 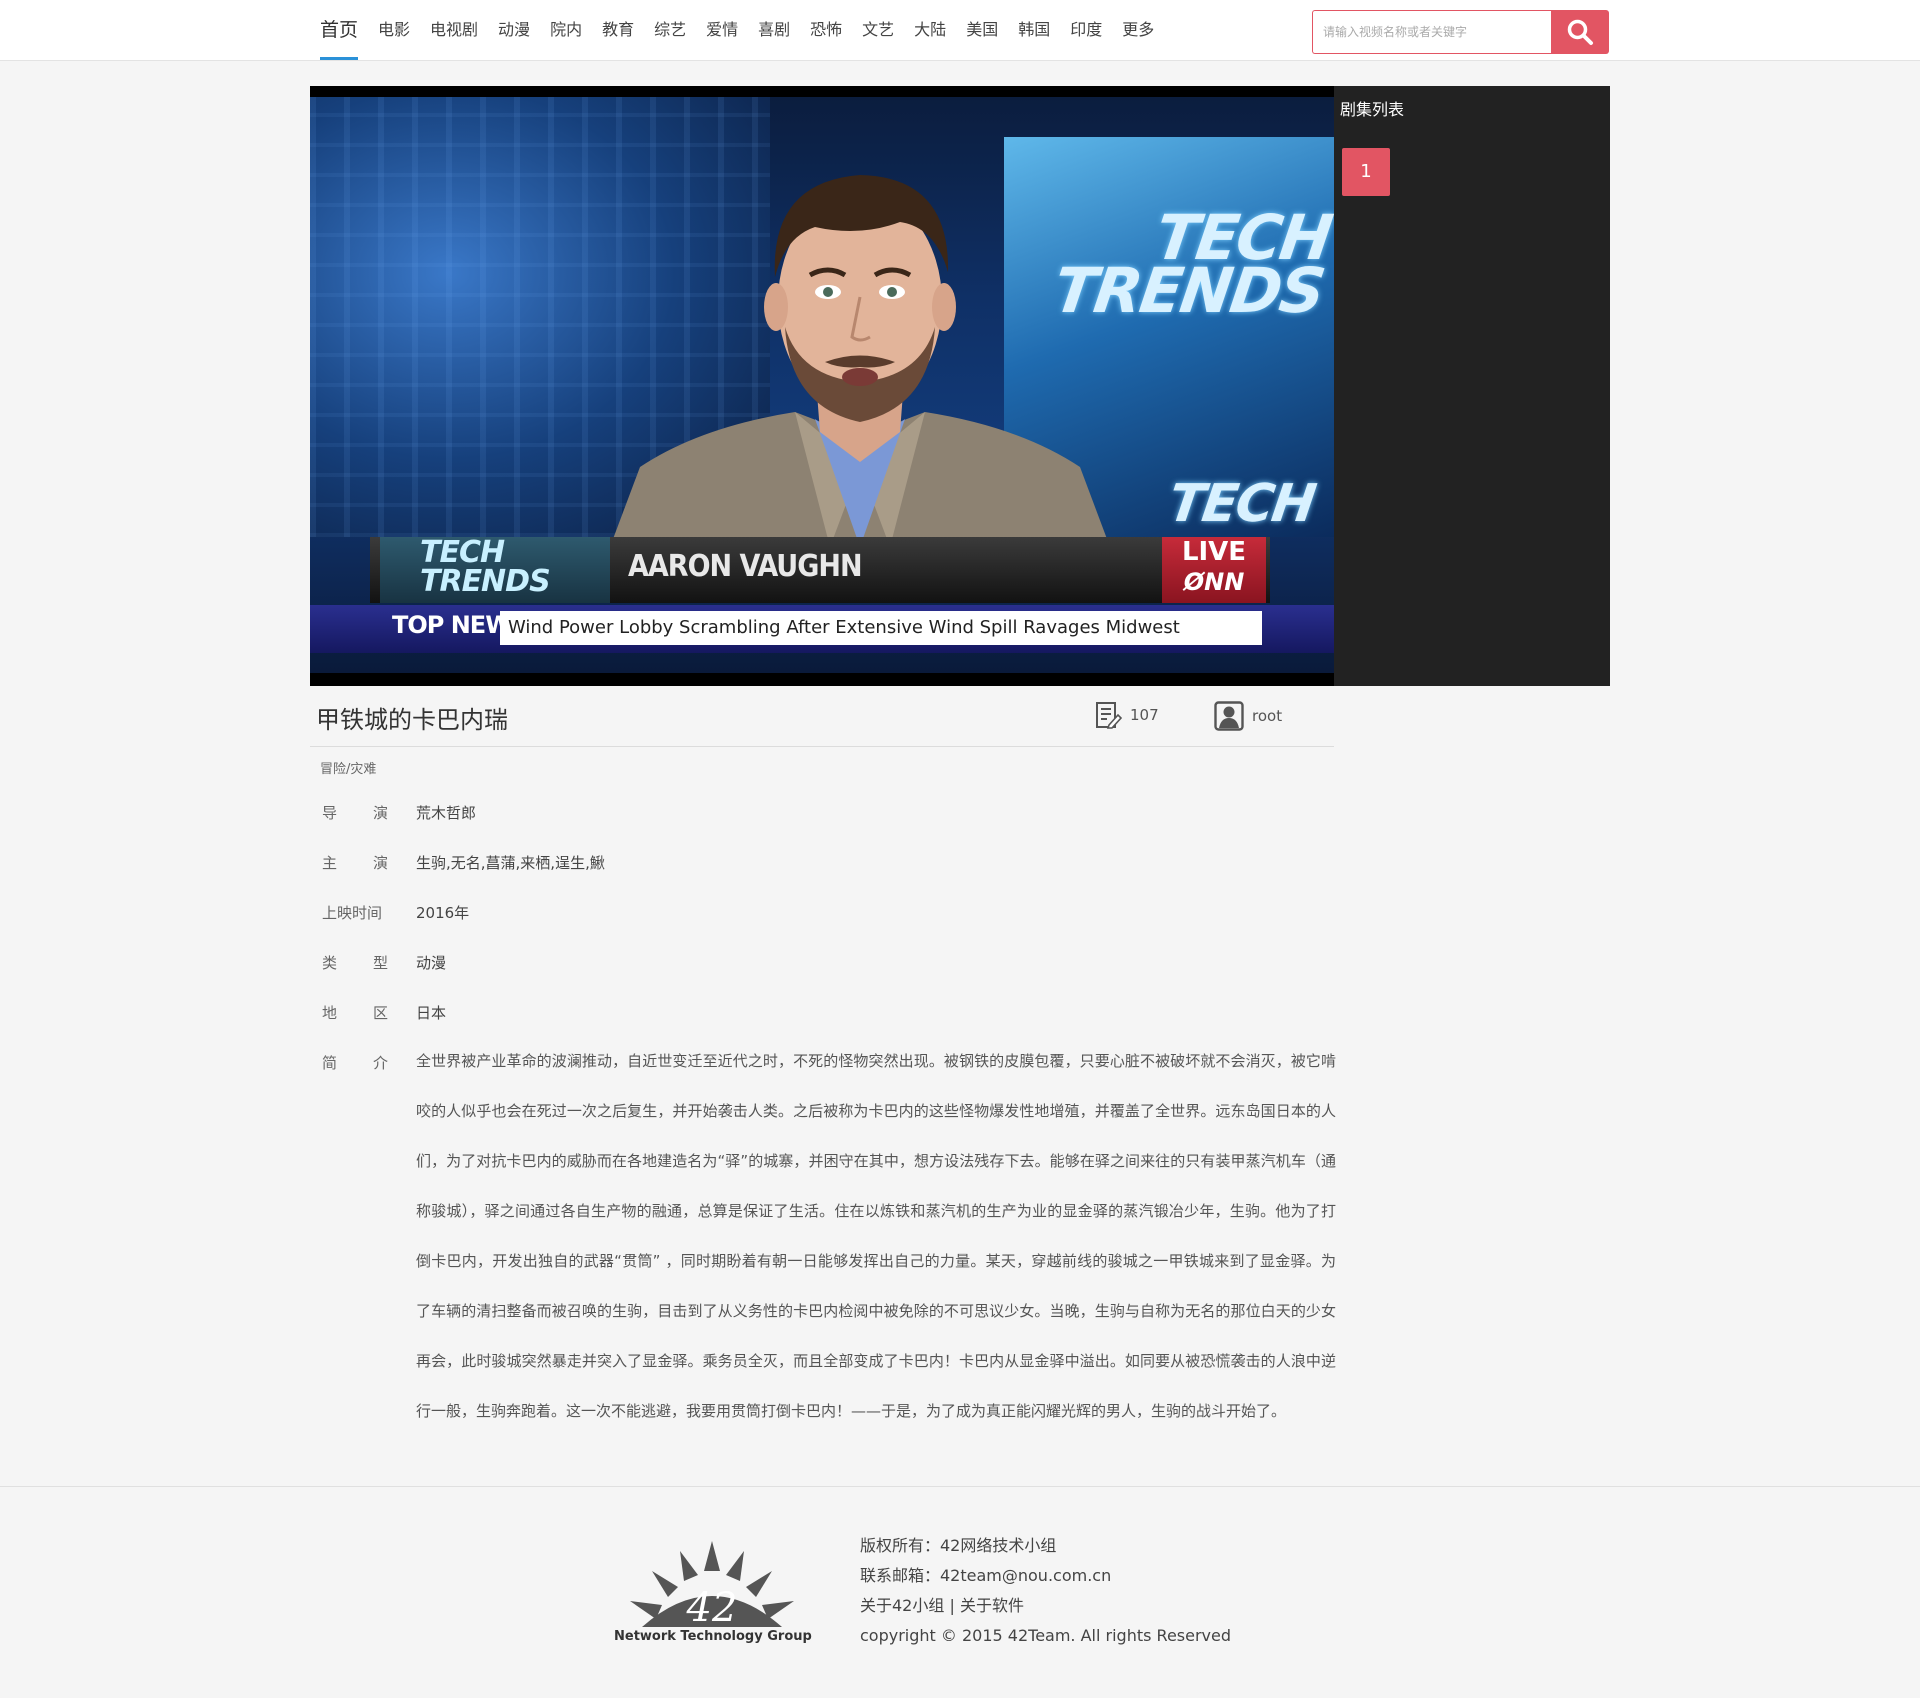 I want to click on nav-item-campus: 院内, so click(x=566, y=30).